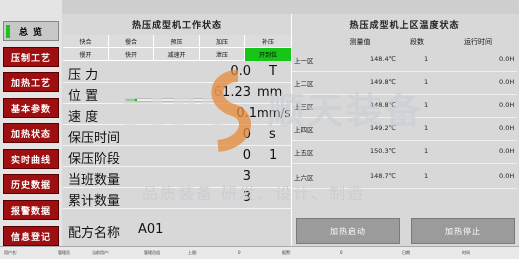  What do you see at coordinates (246, 113) in the screenshot?
I see `speed-value: 0.1` at bounding box center [246, 113].